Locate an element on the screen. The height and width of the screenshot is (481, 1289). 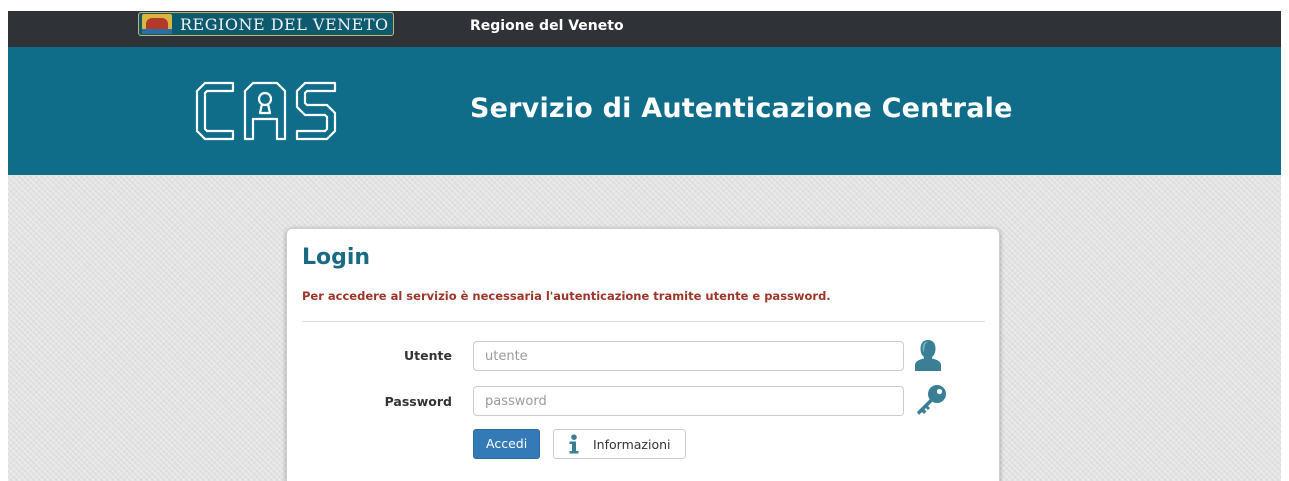
username-input is located at coordinates (688, 356).